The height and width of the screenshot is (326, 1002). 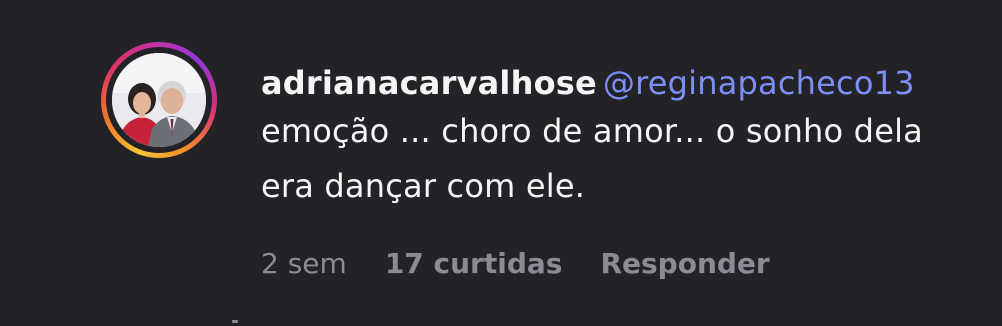 I want to click on comment-header: adrianacarvalhose @reginapacheco13, so click(x=621, y=83).